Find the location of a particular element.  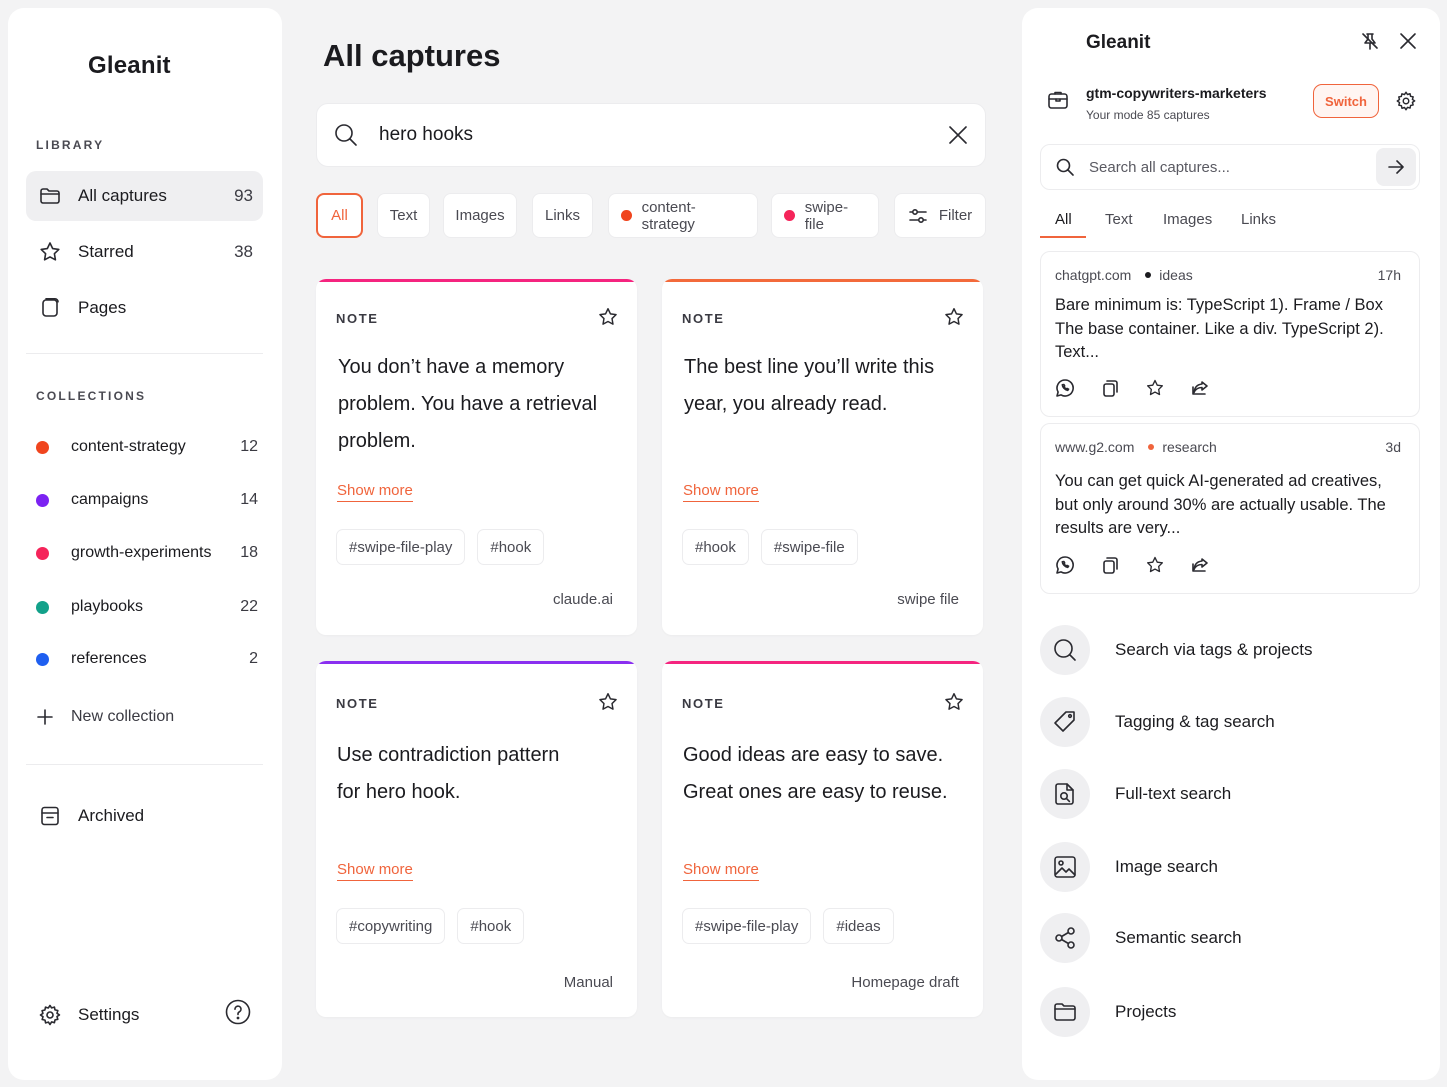

feature-projects: Projects is located at coordinates (1108, 1012).